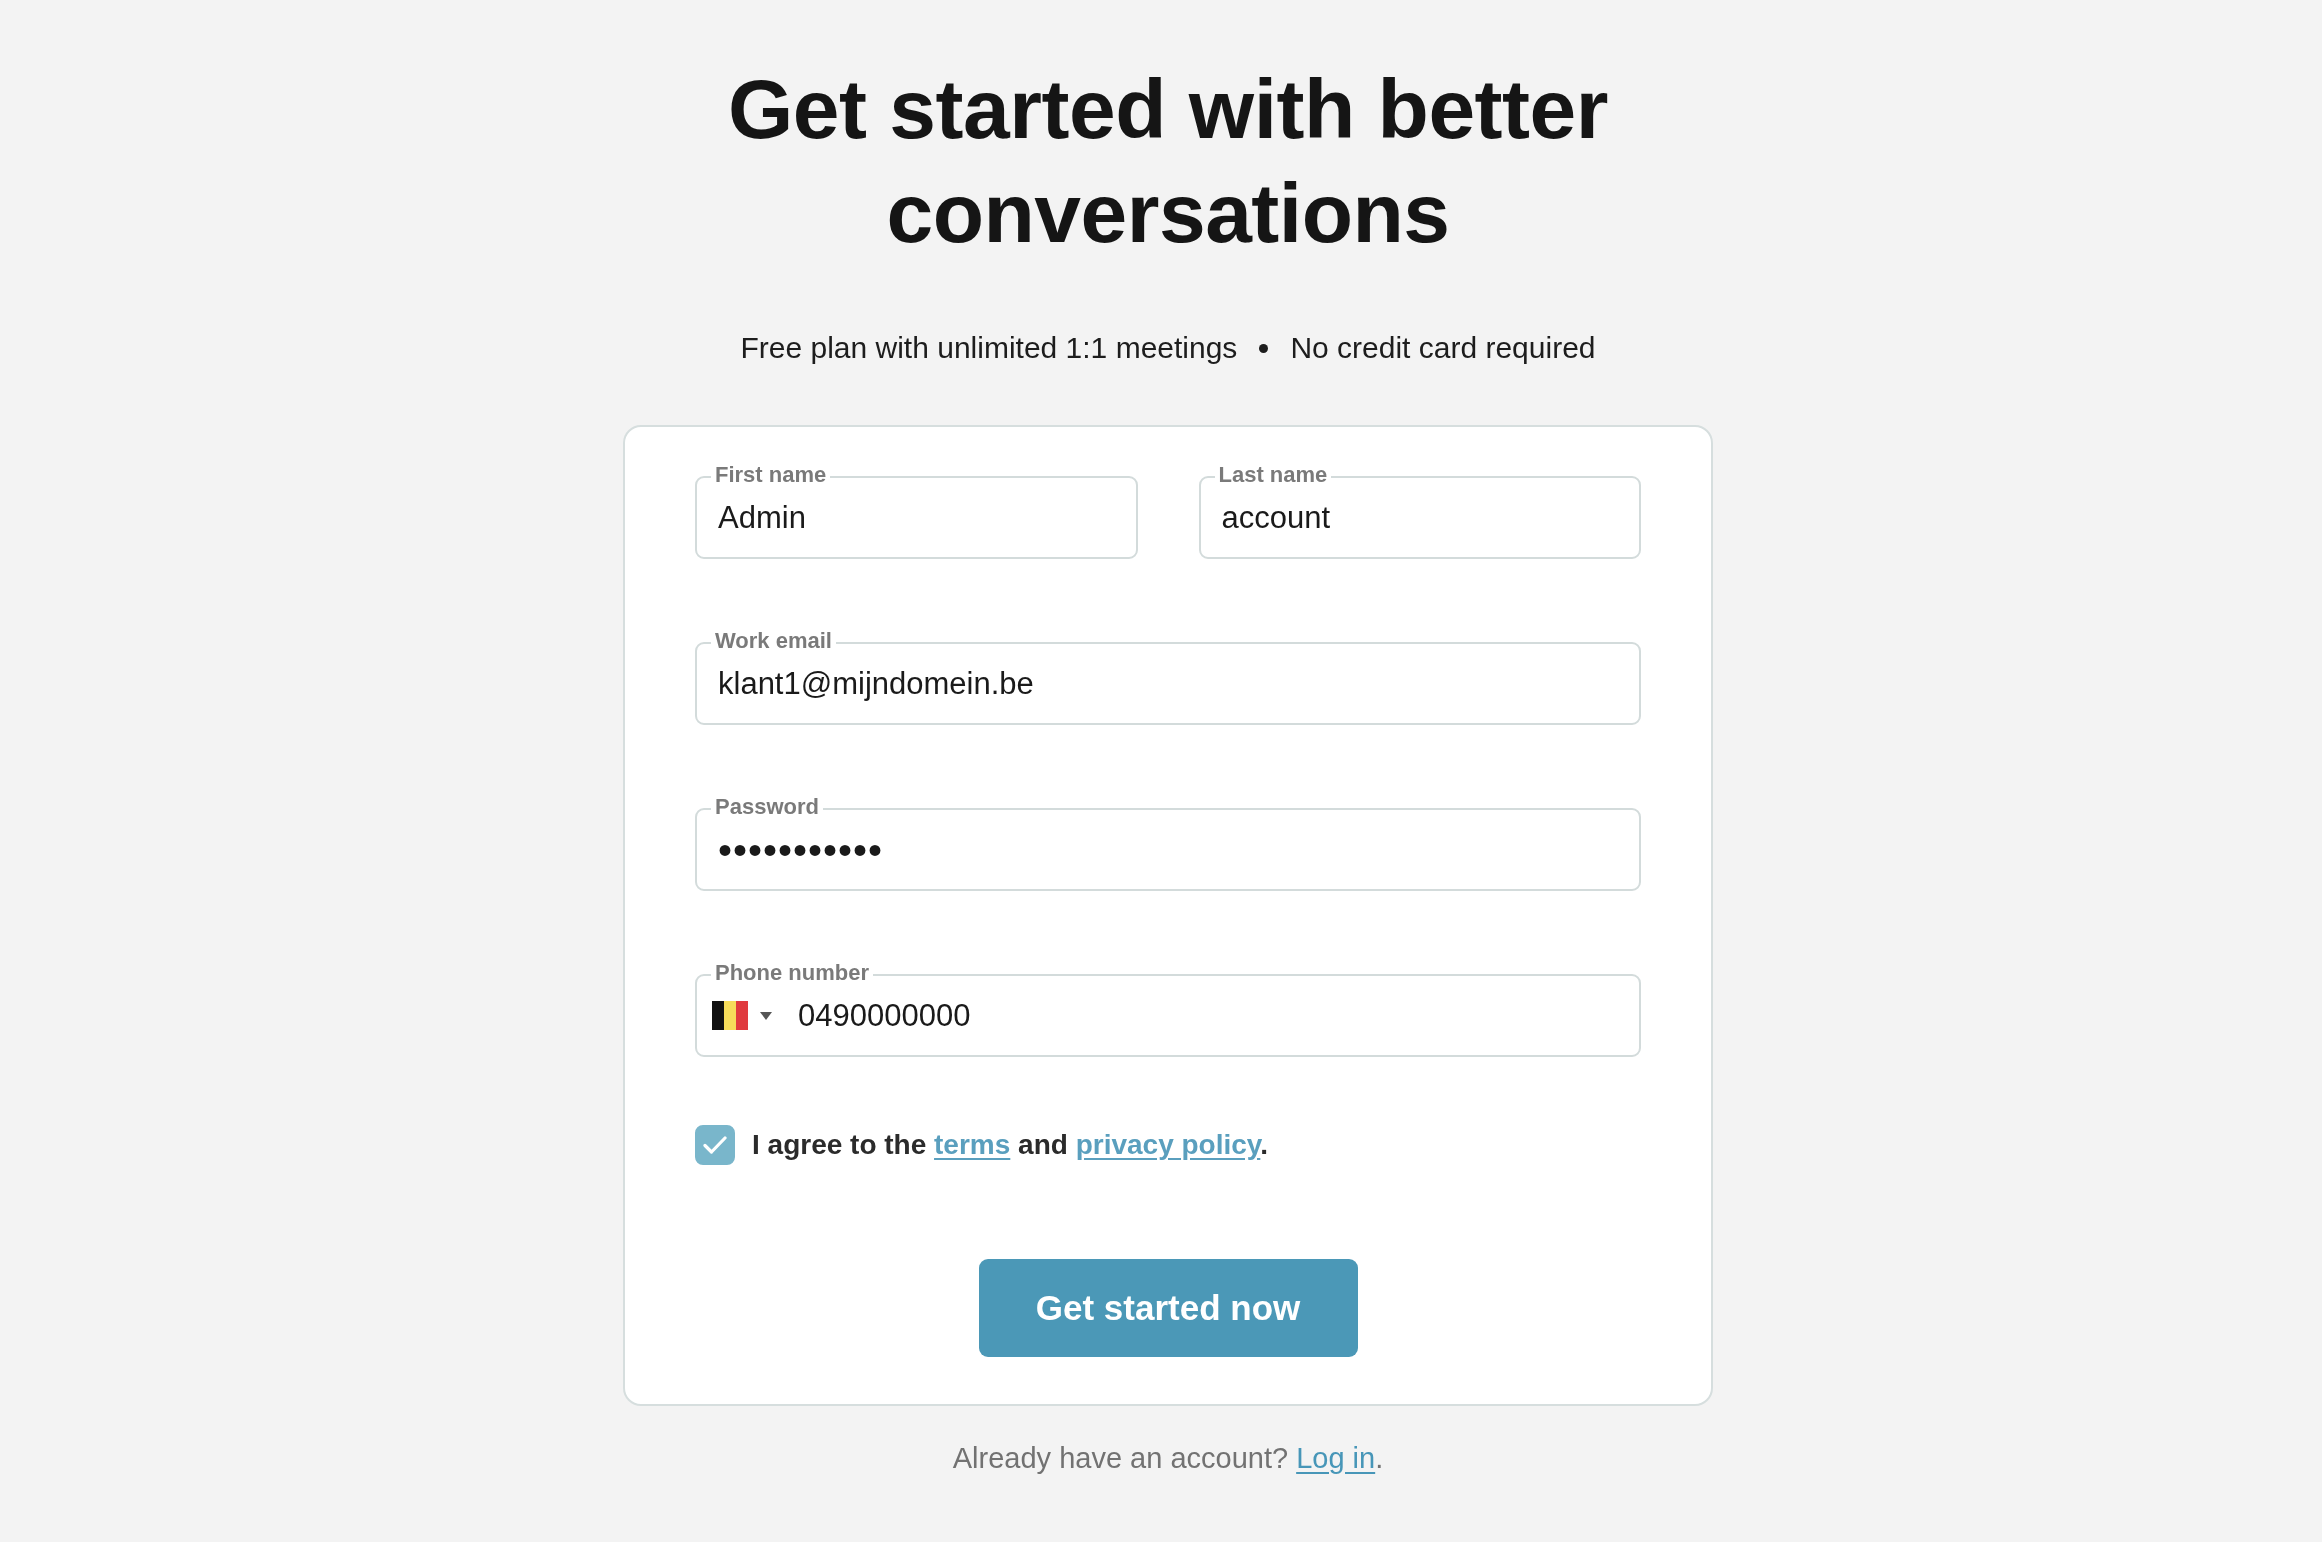  What do you see at coordinates (1264, 348) in the screenshot?
I see `separator-dot-icon` at bounding box center [1264, 348].